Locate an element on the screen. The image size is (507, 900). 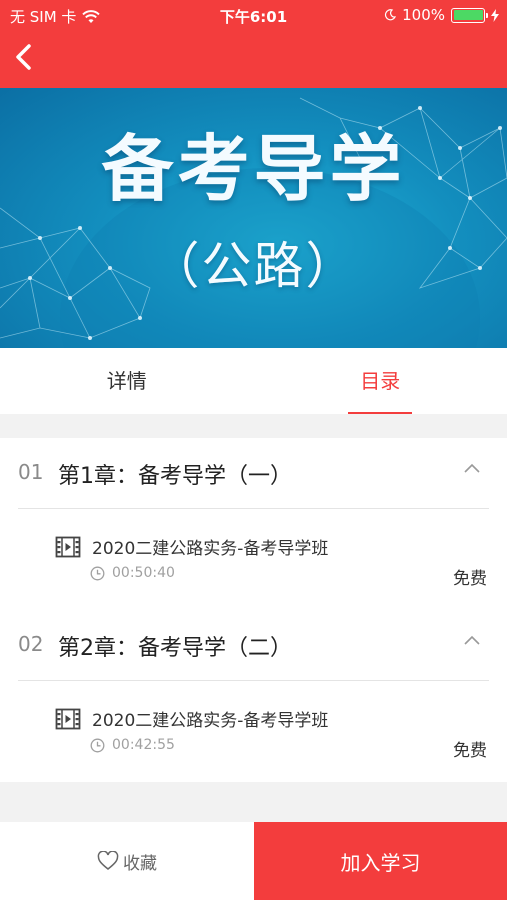
top-bar: 无 SIM 卡 下午6:01 100% is located at coordinates (253, 44).